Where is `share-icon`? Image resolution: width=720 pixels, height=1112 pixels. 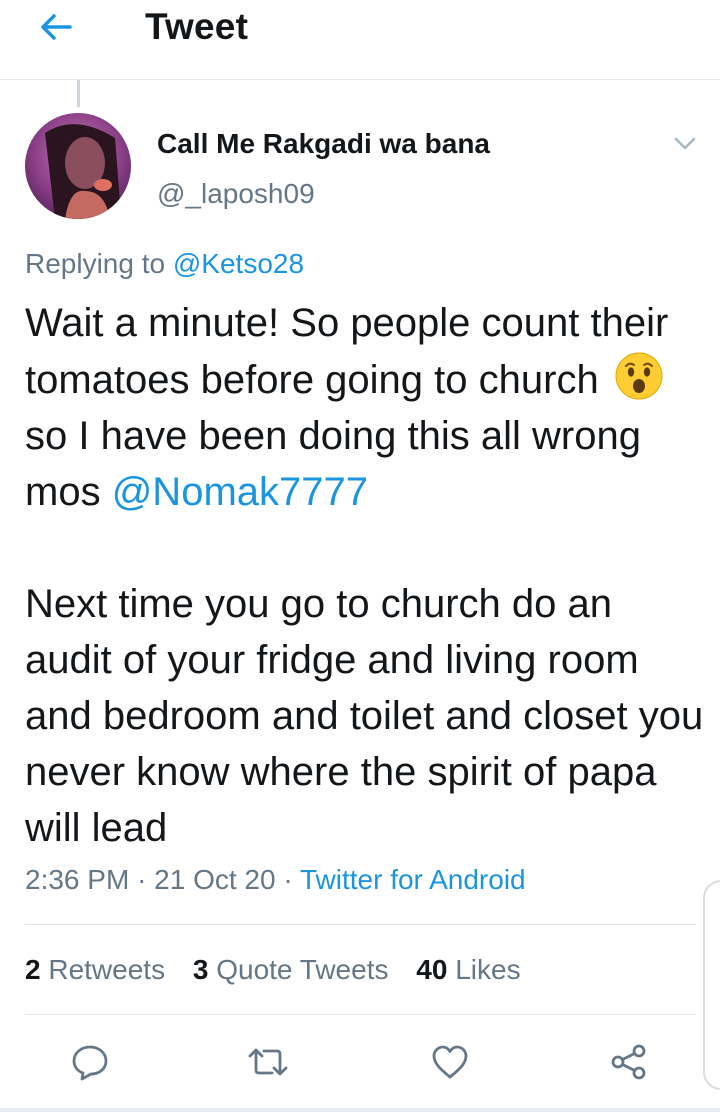
share-icon is located at coordinates (628, 1062).